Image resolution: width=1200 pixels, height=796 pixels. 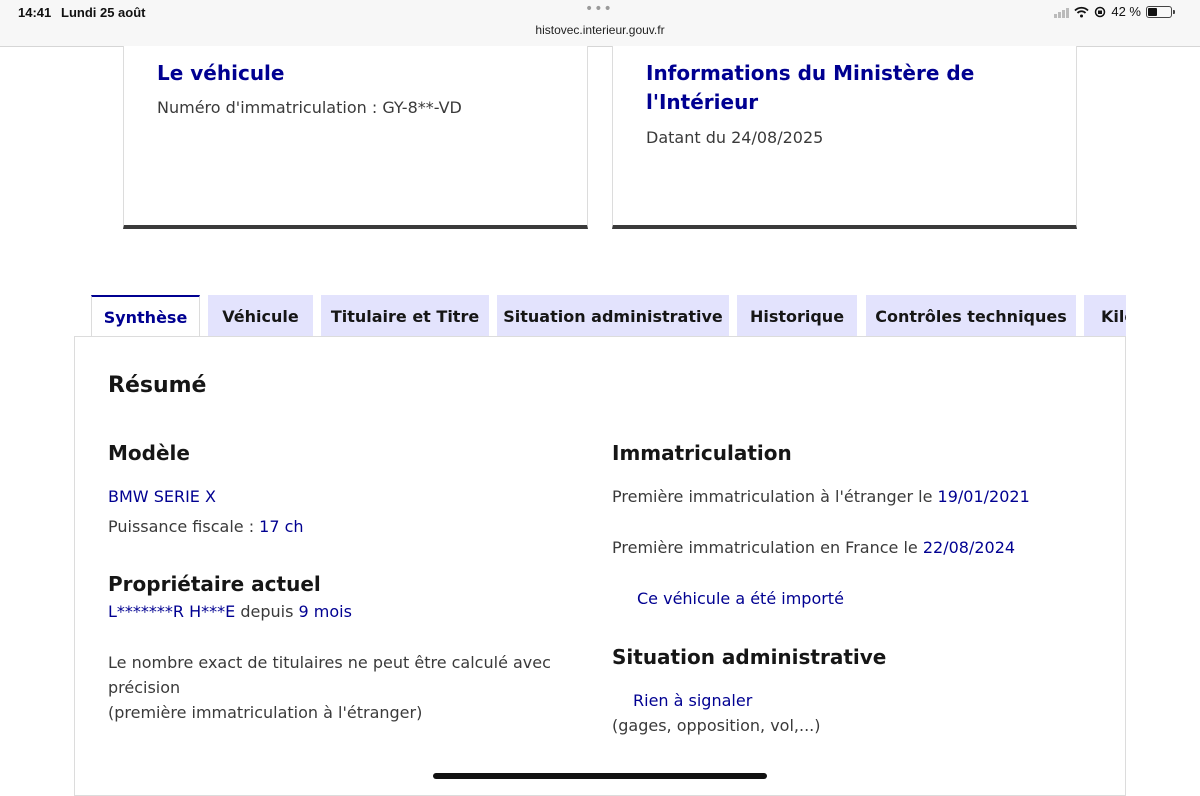 What do you see at coordinates (613, 316) in the screenshot?
I see `tab-situation-administrative: Situation administrative` at bounding box center [613, 316].